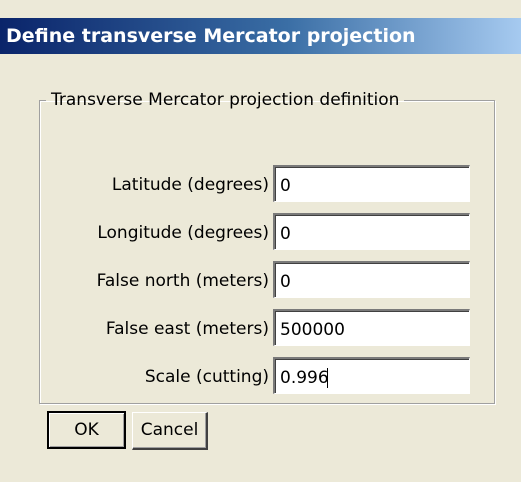 Image resolution: width=521 pixels, height=482 pixels. I want to click on longitude-row: Longitude (degrees) 0, so click(268, 233).